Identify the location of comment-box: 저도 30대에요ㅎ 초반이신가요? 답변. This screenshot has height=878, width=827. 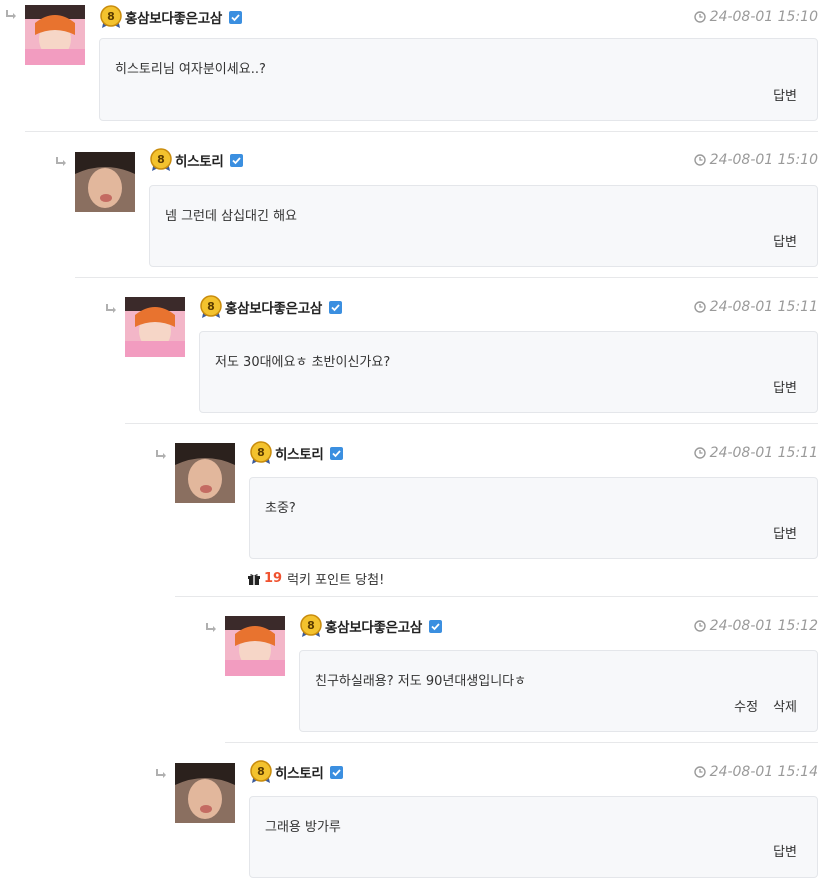
(508, 372).